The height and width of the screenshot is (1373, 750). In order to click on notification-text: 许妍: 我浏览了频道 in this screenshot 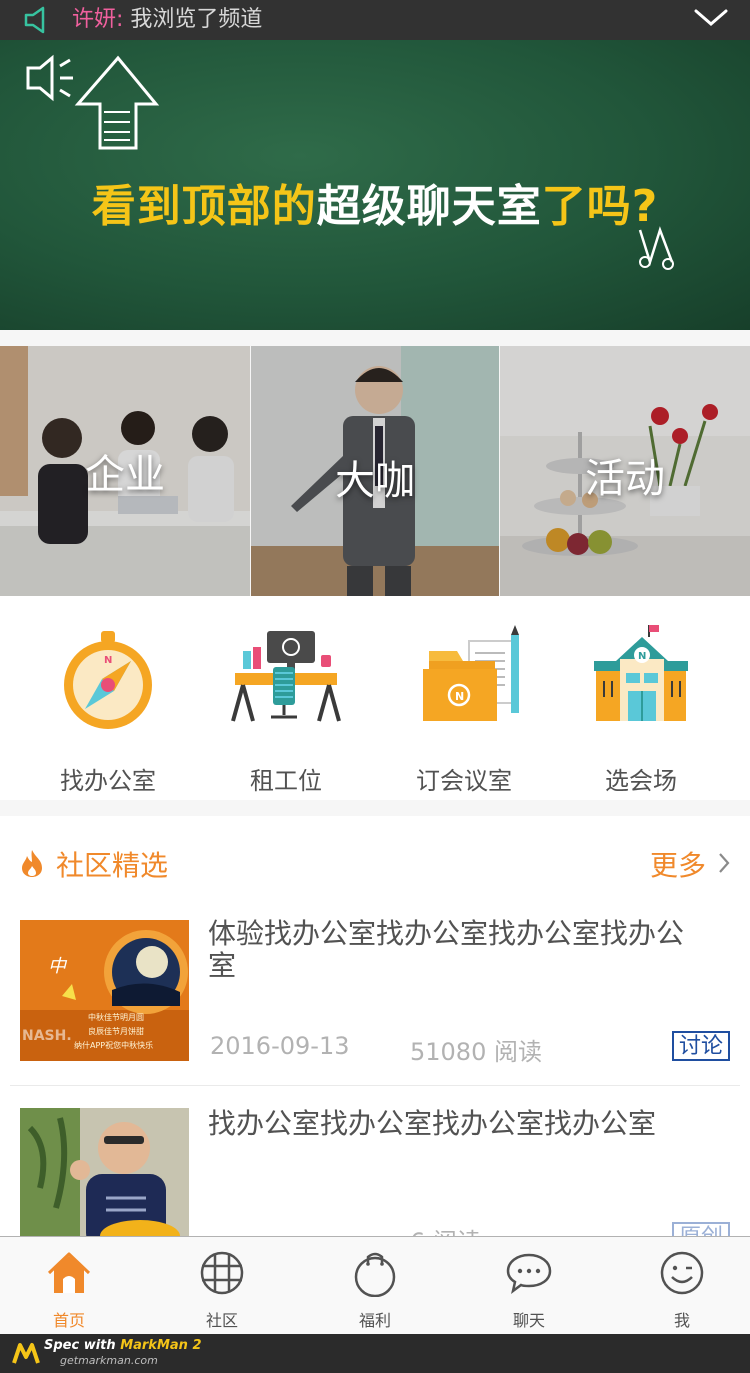, I will do `click(167, 20)`.